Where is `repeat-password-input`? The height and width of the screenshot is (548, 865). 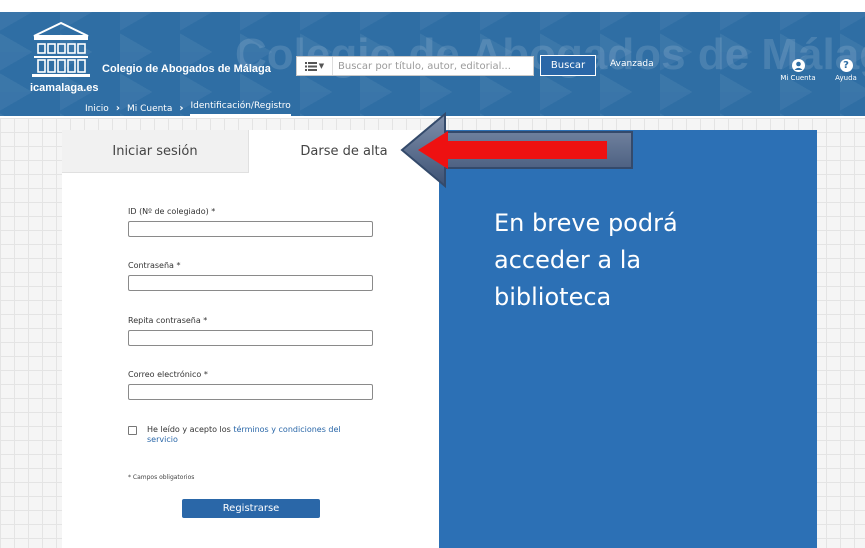
repeat-password-input is located at coordinates (250, 338).